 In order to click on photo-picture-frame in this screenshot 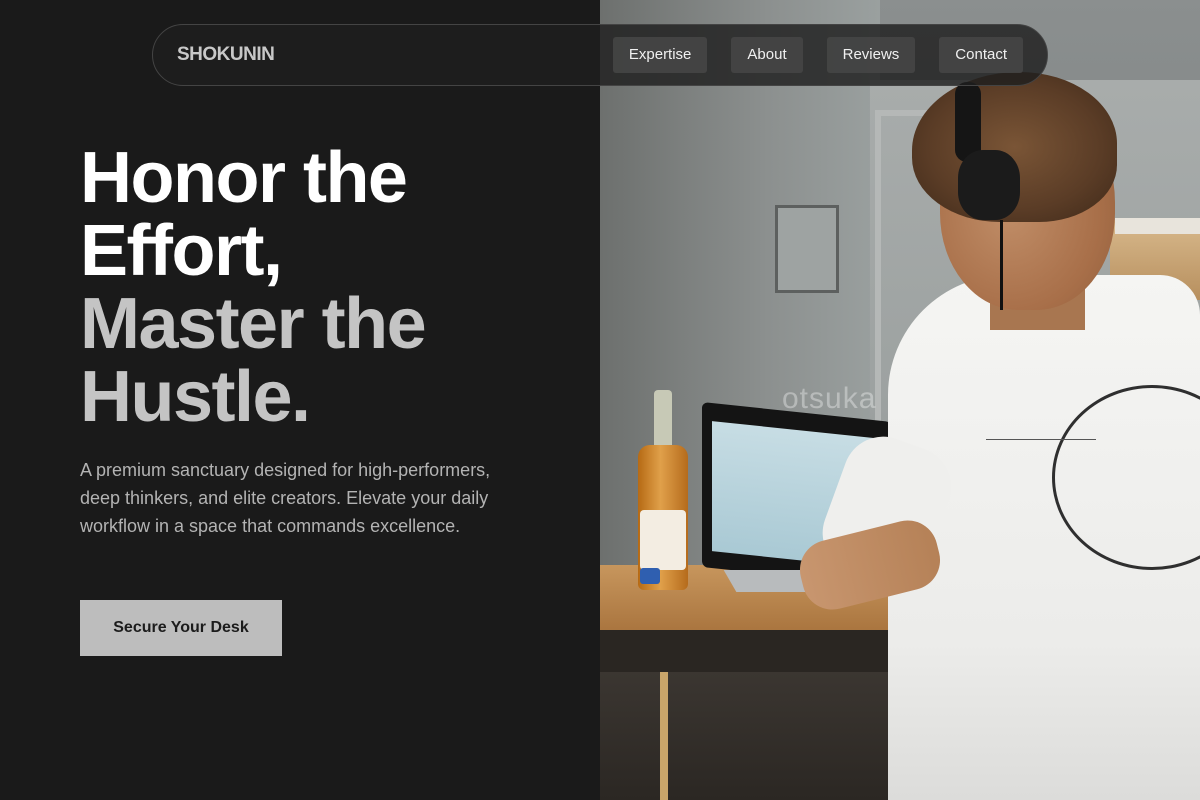, I will do `click(807, 249)`.